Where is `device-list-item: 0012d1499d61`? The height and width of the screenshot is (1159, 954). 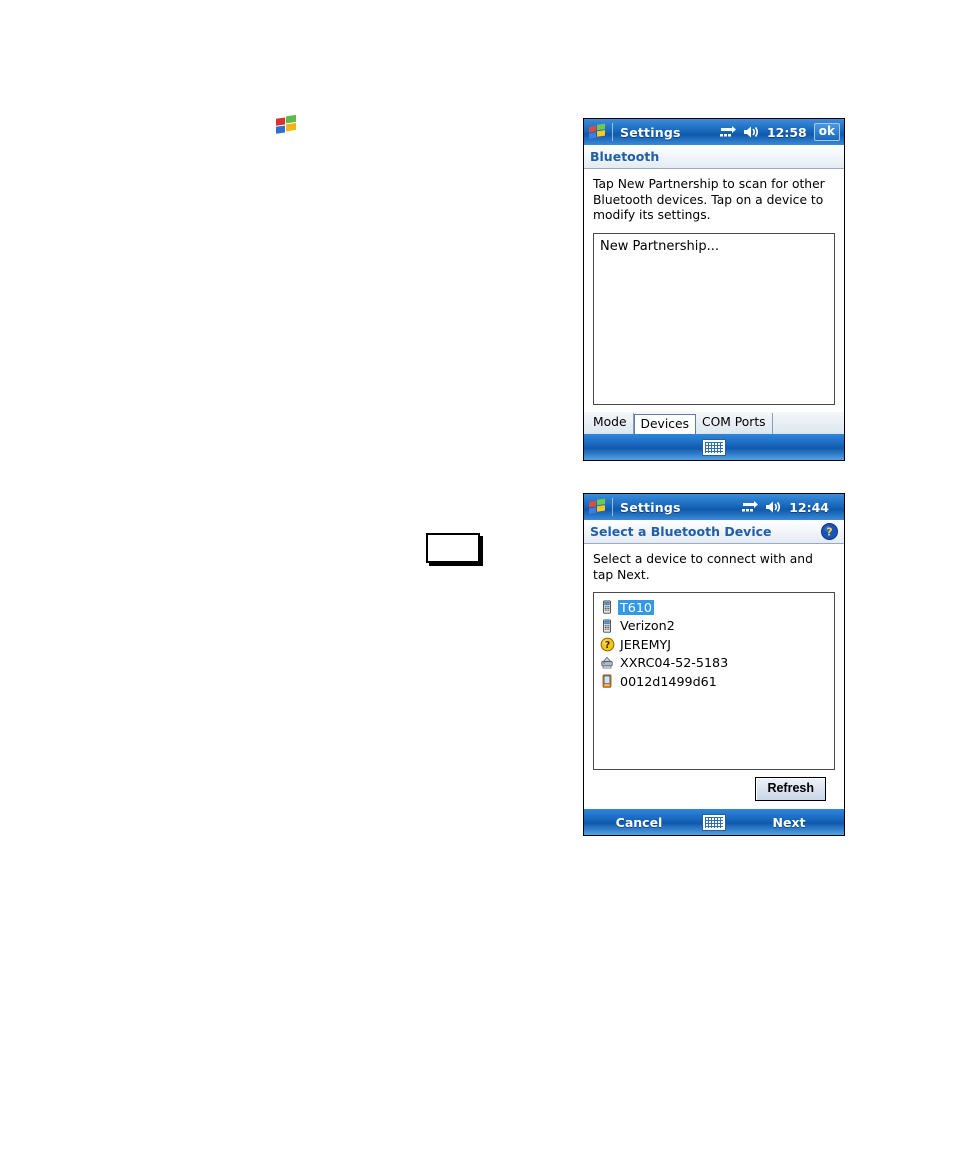
device-list-item: 0012d1499d61 is located at coordinates (714, 681).